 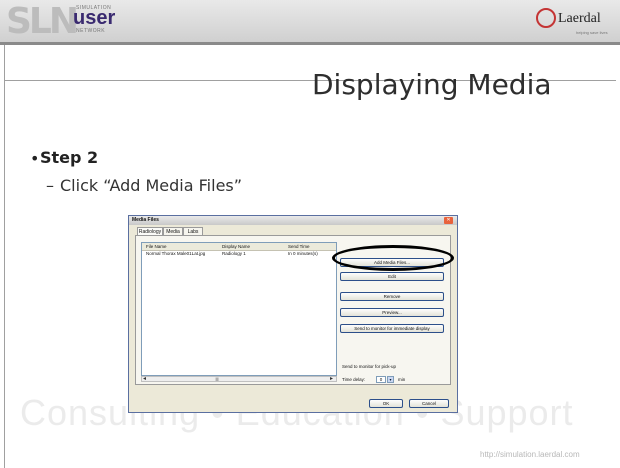 I want to click on tab-radiology: Radiology, so click(x=150, y=231).